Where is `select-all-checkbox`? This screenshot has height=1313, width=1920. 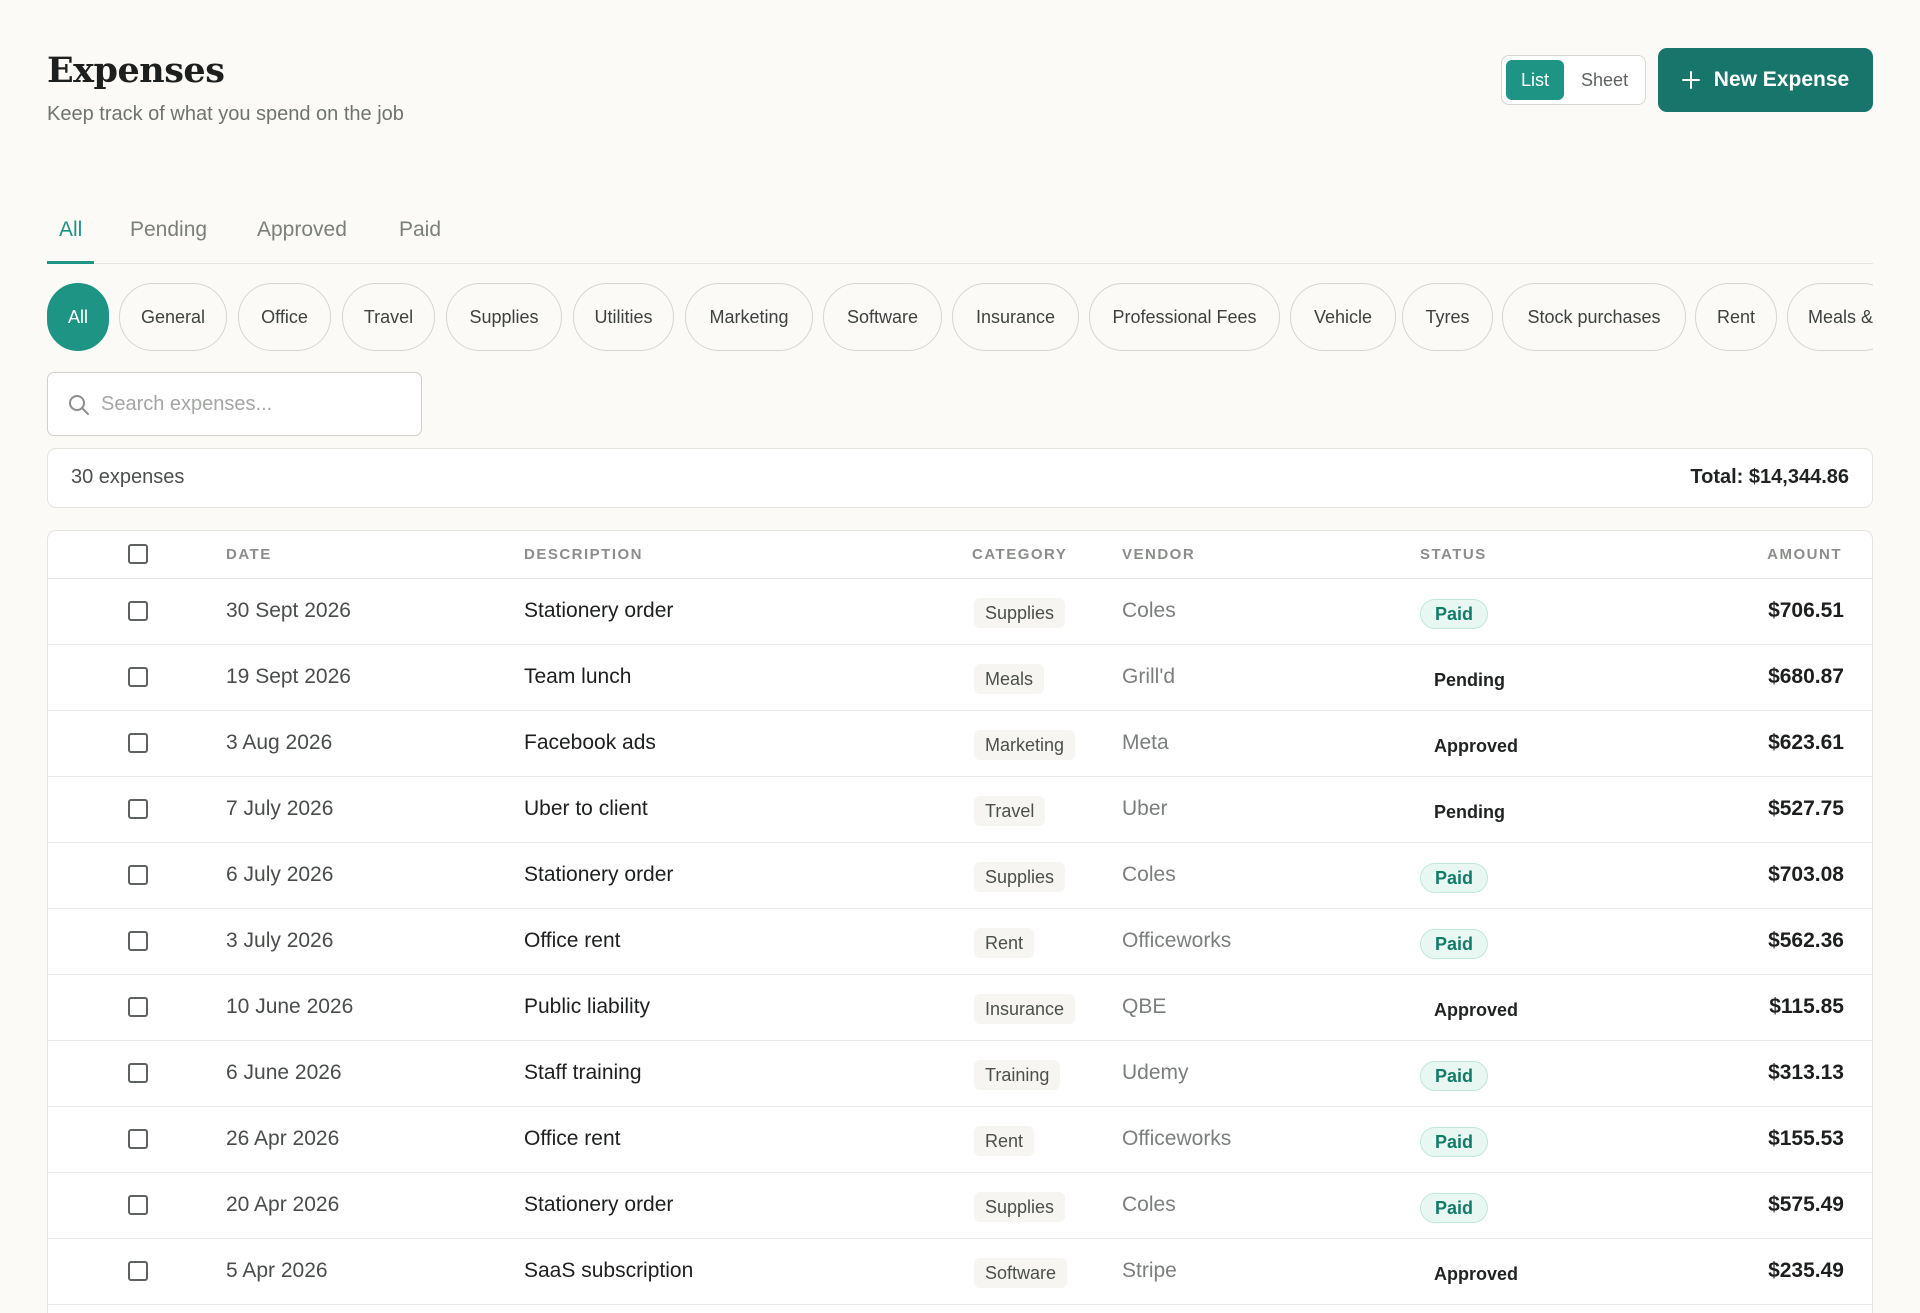
select-all-checkbox is located at coordinates (138, 554).